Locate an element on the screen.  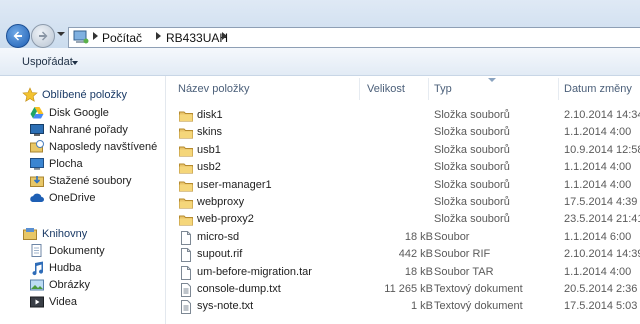
breadcrumb: Počítač RB433UAH is located at coordinates (354, 37).